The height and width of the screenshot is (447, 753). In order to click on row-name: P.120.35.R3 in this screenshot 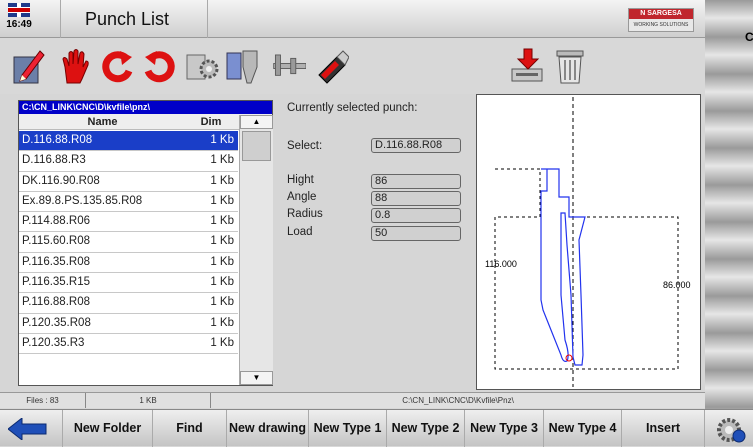, I will do `click(53, 342)`.